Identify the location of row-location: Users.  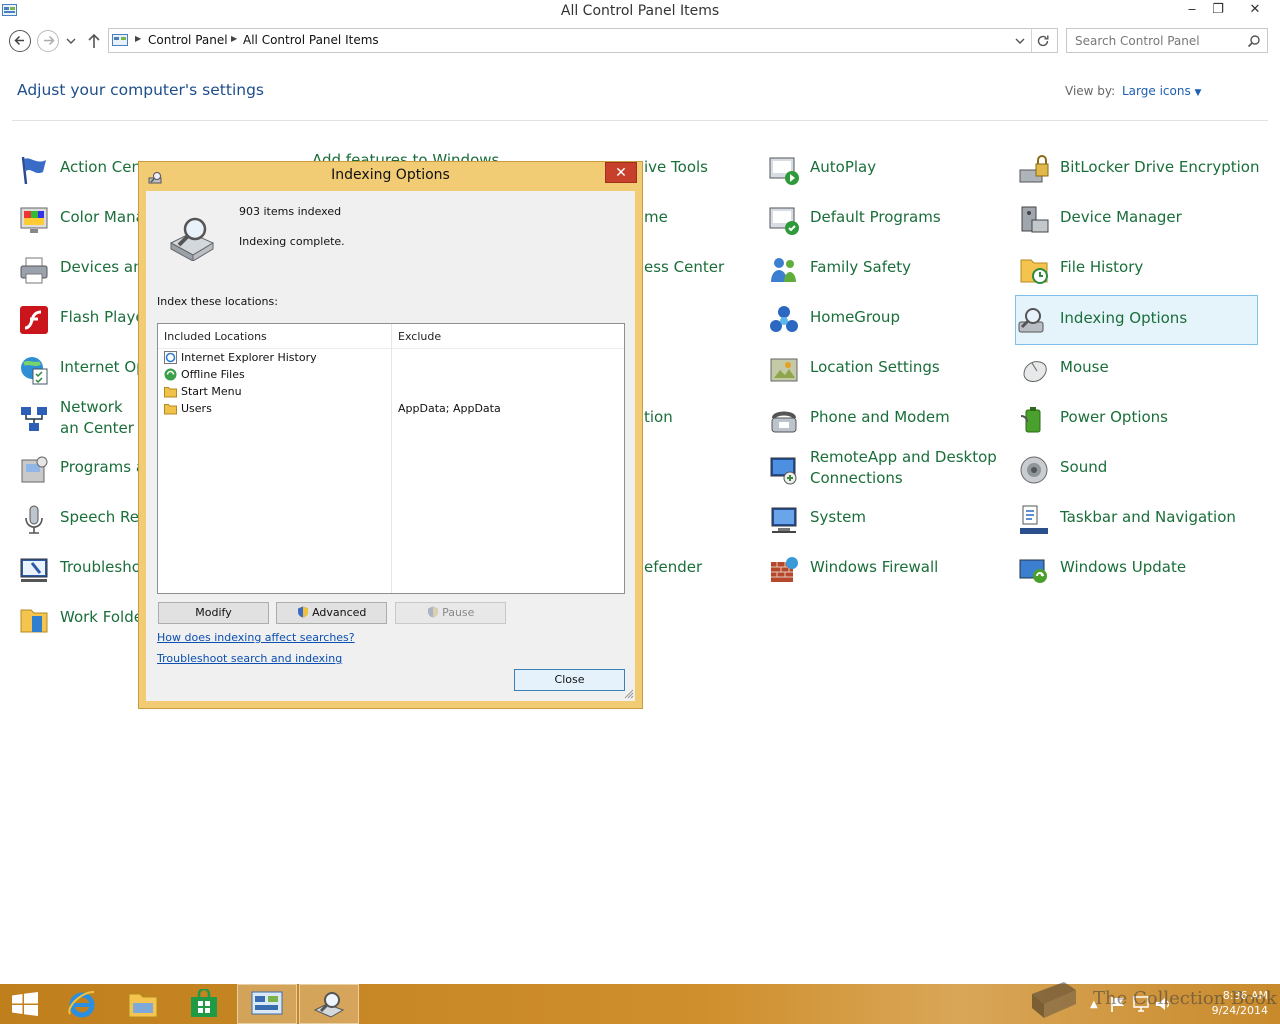
(196, 408).